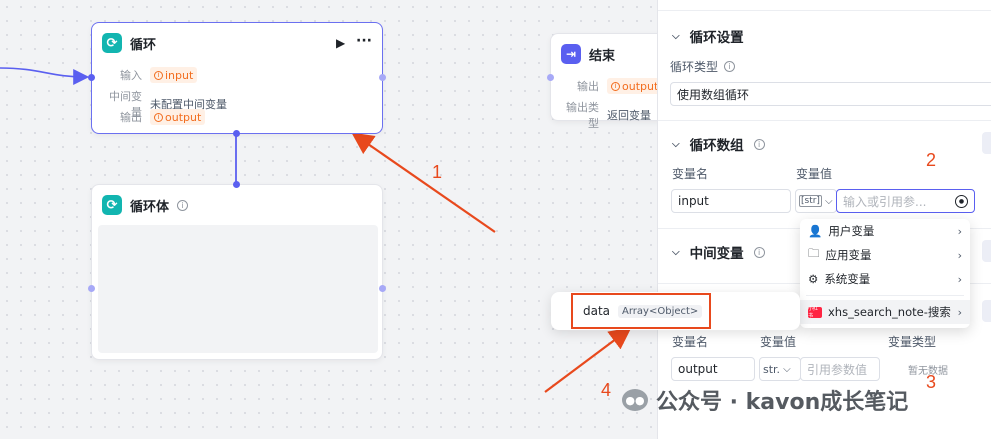  I want to click on loop-body-header: ⟳ 循环体 i, so click(145, 205).